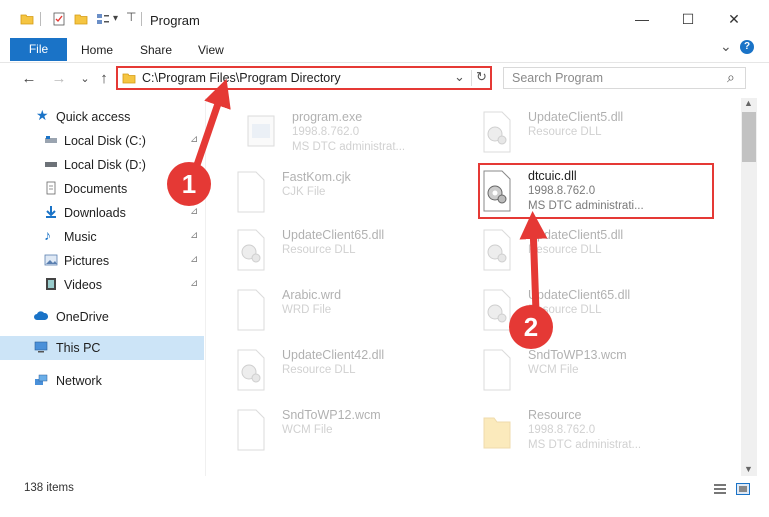 This screenshot has width=769, height=517. I want to click on file-name: SndToWP12.wcm, so click(331, 415).